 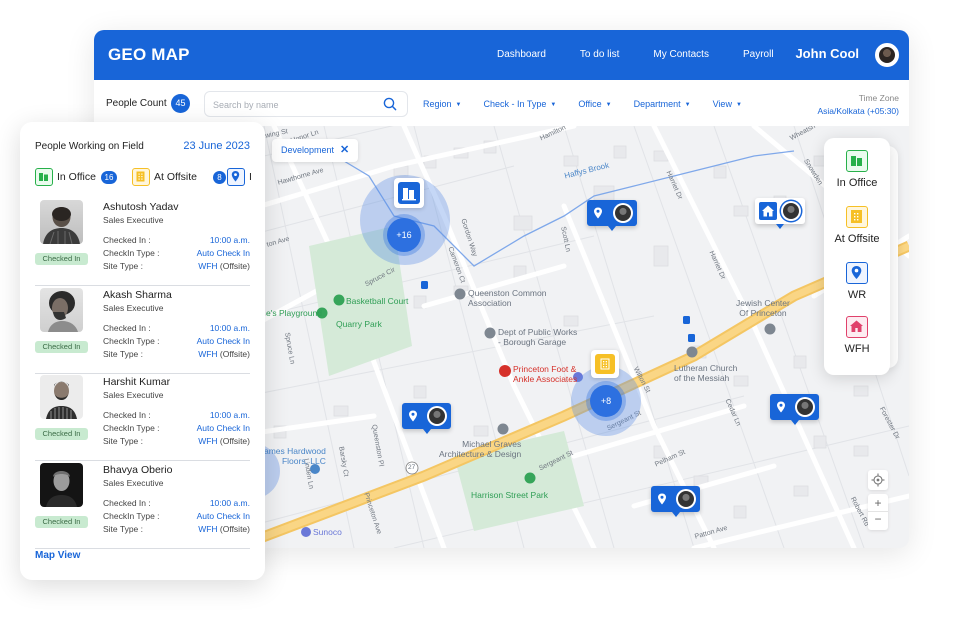 What do you see at coordinates (605, 364) in the screenshot?
I see `at-offsite-marker` at bounding box center [605, 364].